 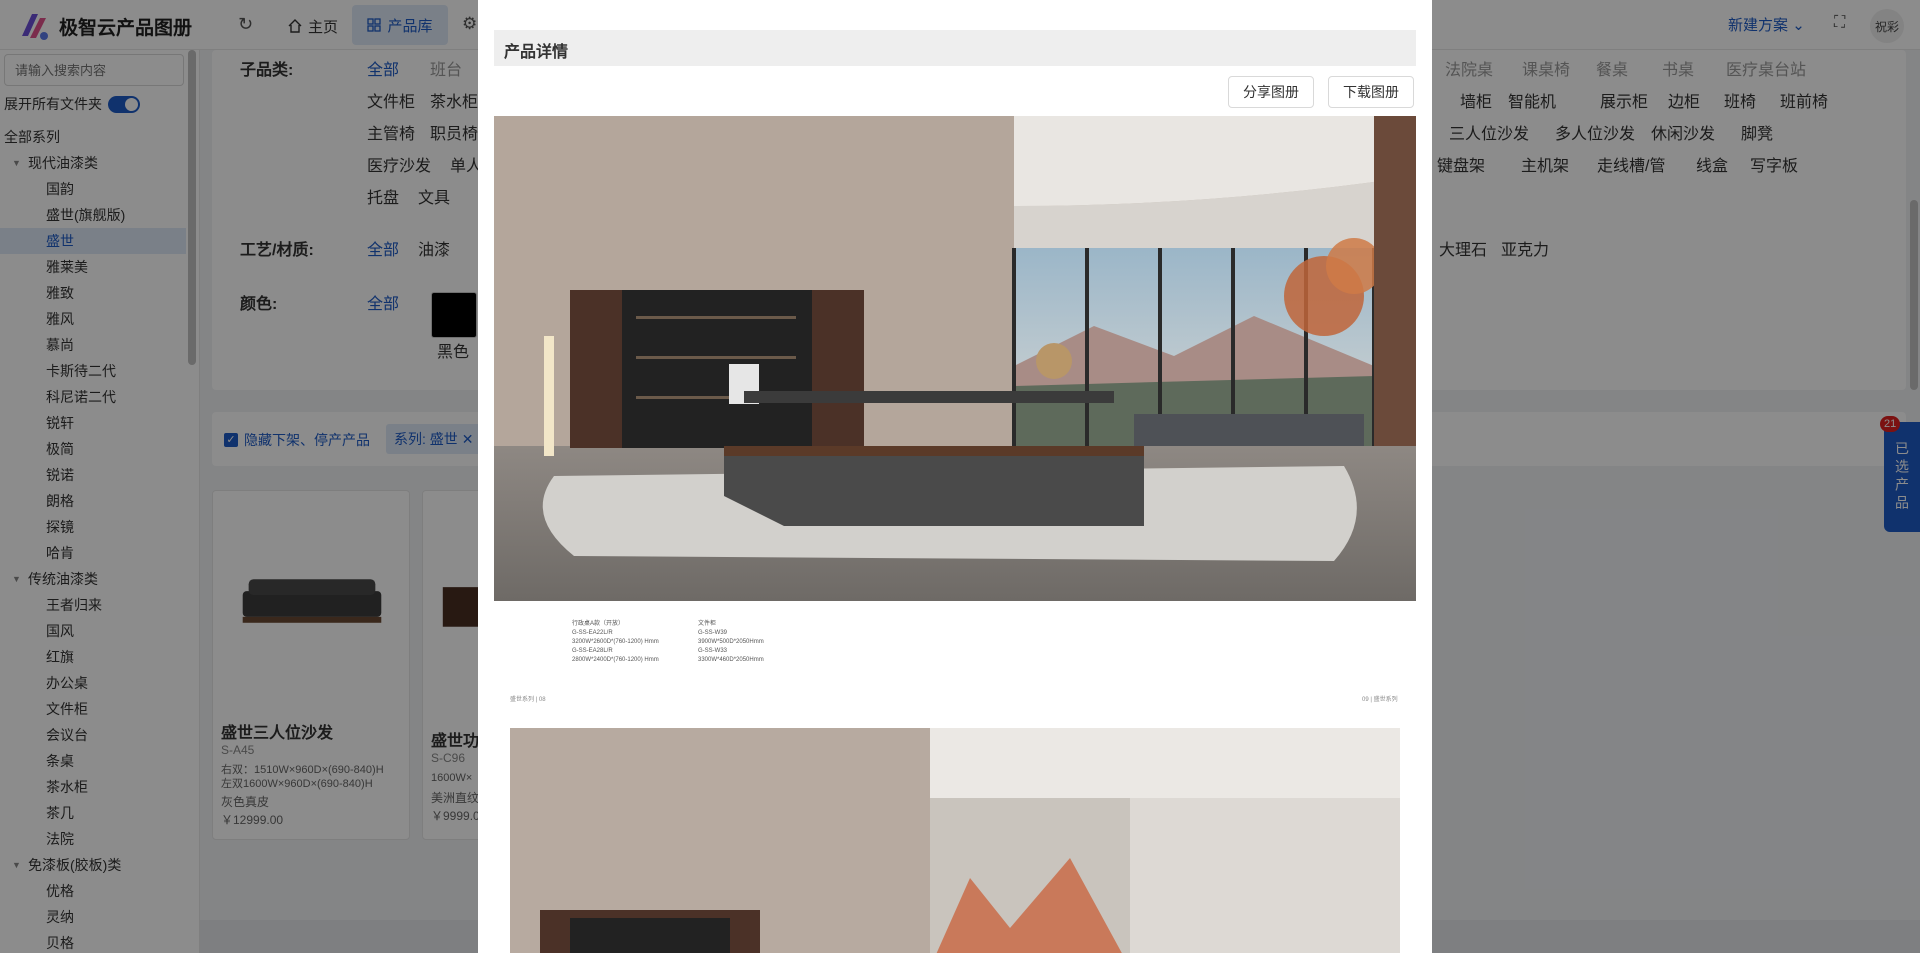 What do you see at coordinates (536, 52) in the screenshot?
I see `modal-title: 产品详情` at bounding box center [536, 52].